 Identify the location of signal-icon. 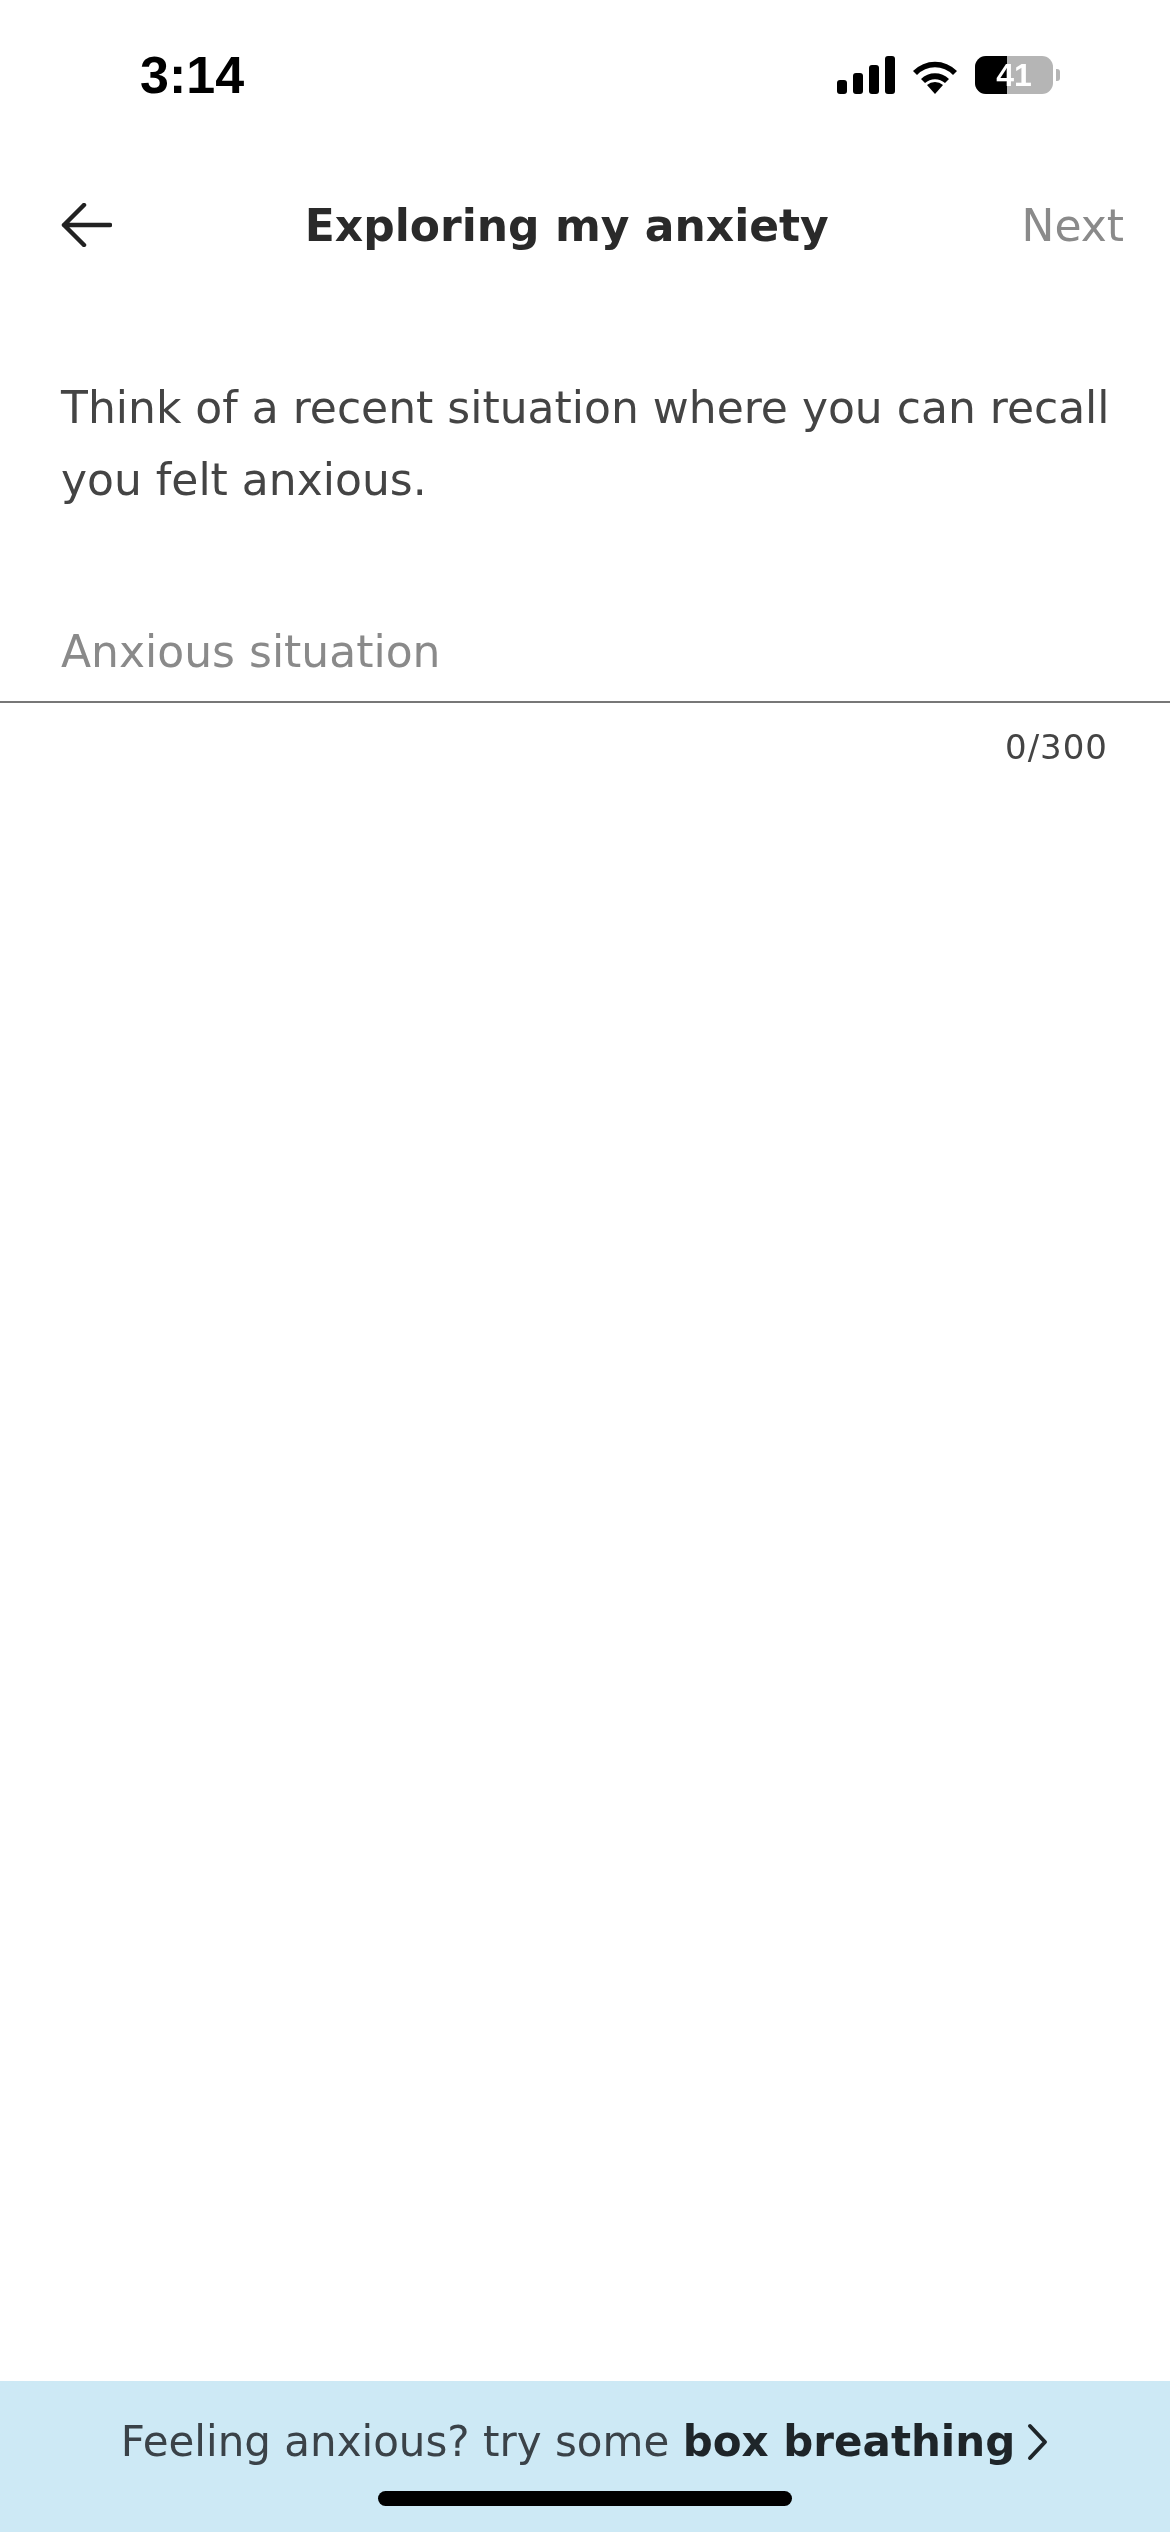
(866, 75).